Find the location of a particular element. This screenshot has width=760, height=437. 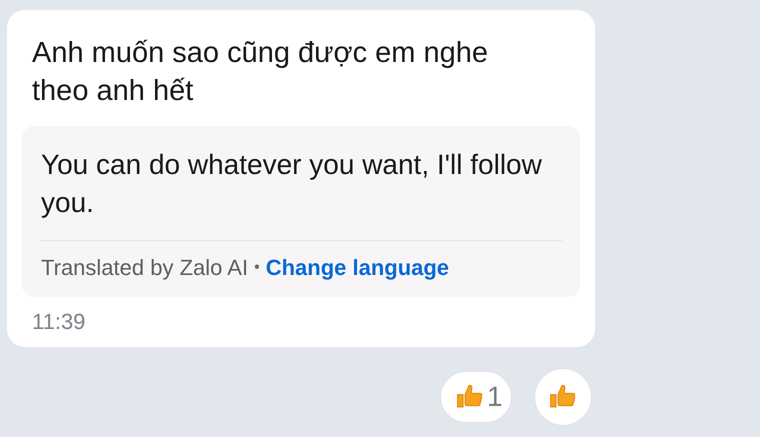

message-time: 11:39 is located at coordinates (58, 322).